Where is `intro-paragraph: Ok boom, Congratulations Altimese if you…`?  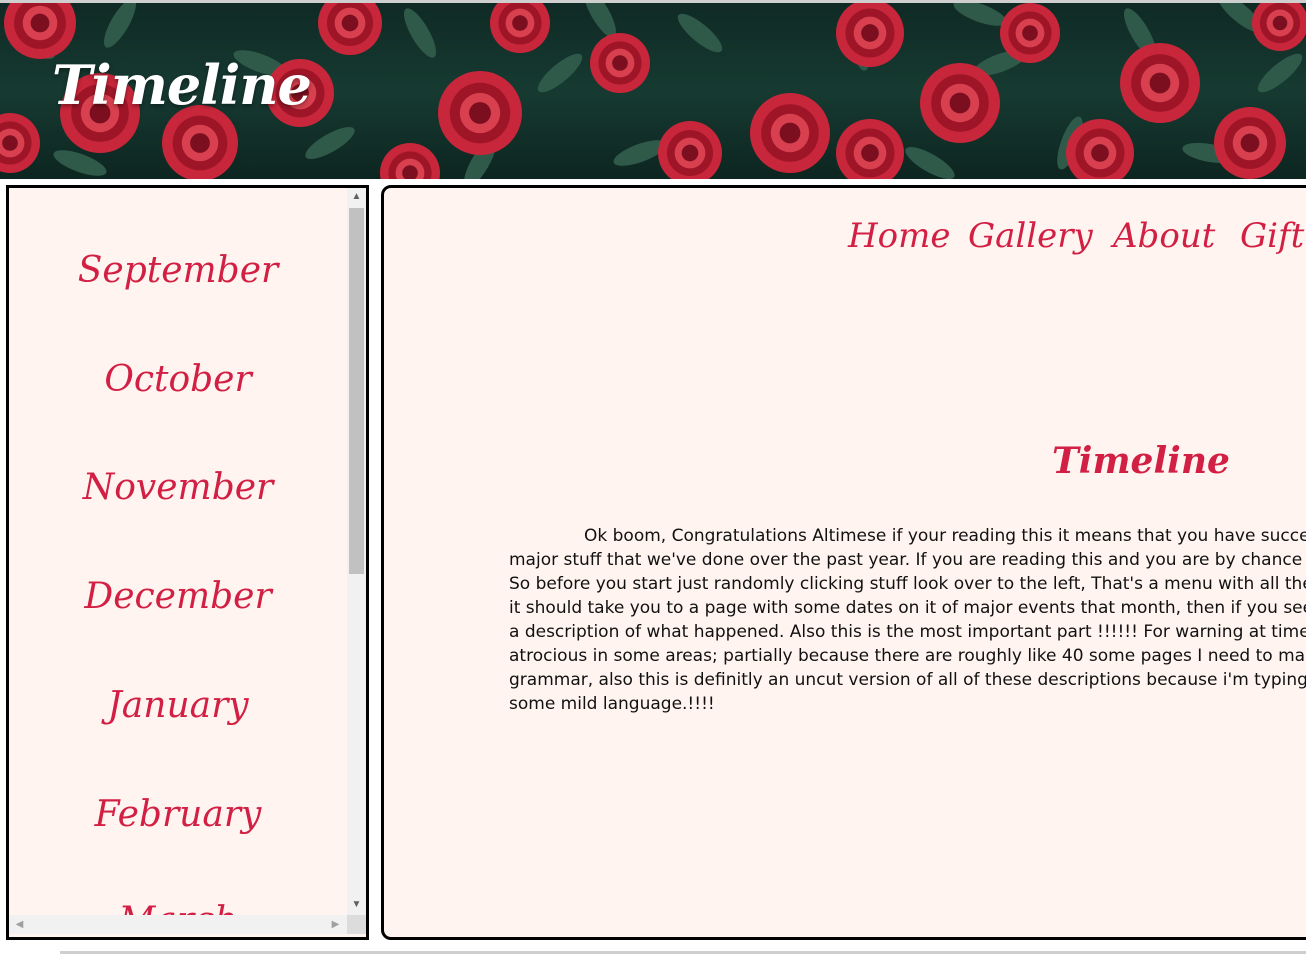
intro-paragraph: Ok boom, Congratulations Altimese if you… is located at coordinates (907, 620).